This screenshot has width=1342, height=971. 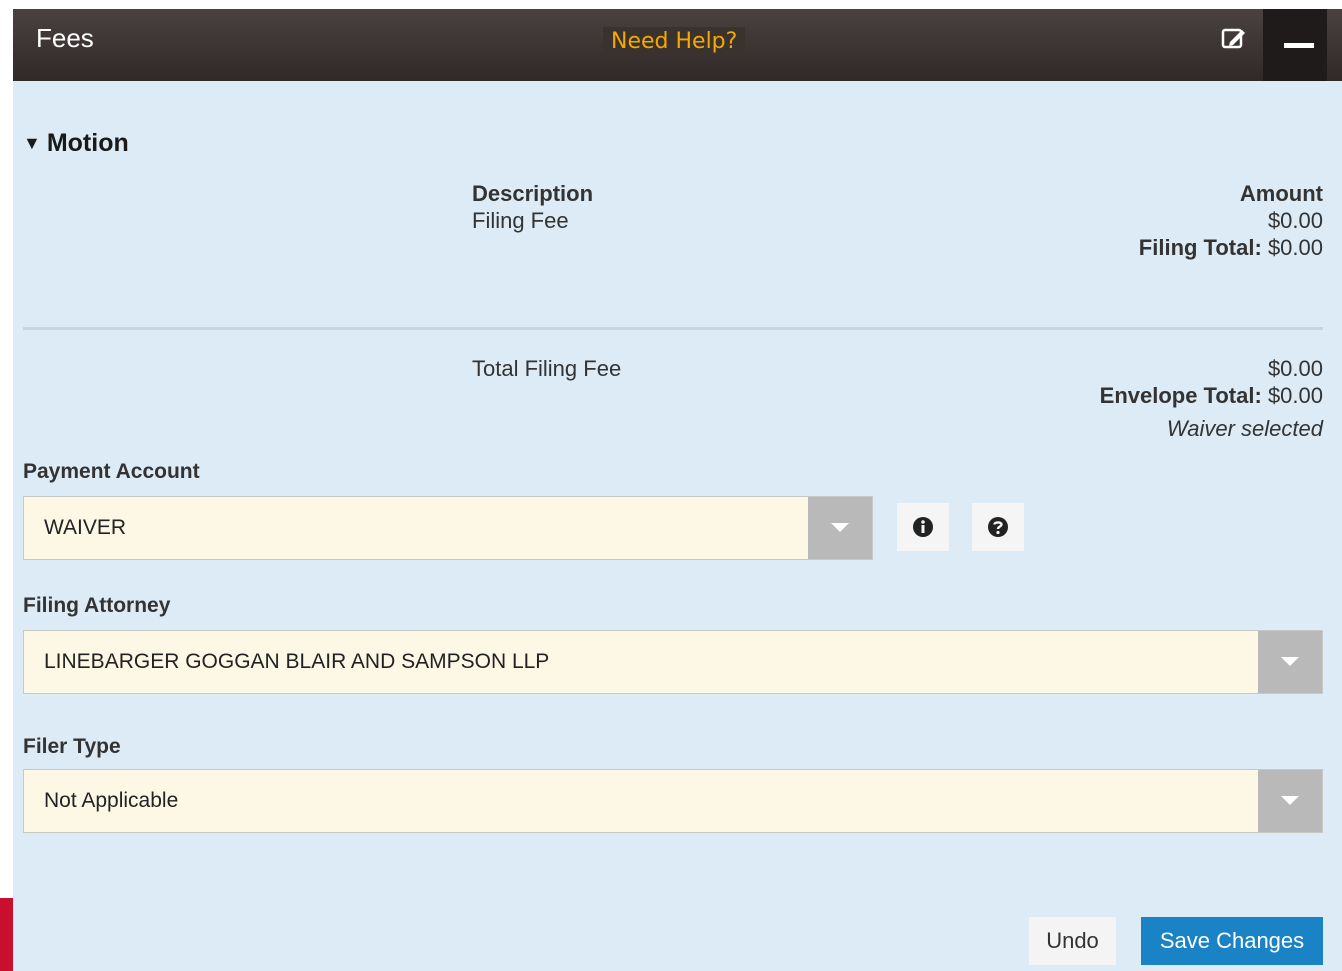 I want to click on envelope-total: Envelope Total: $0.00, so click(x=1211, y=396).